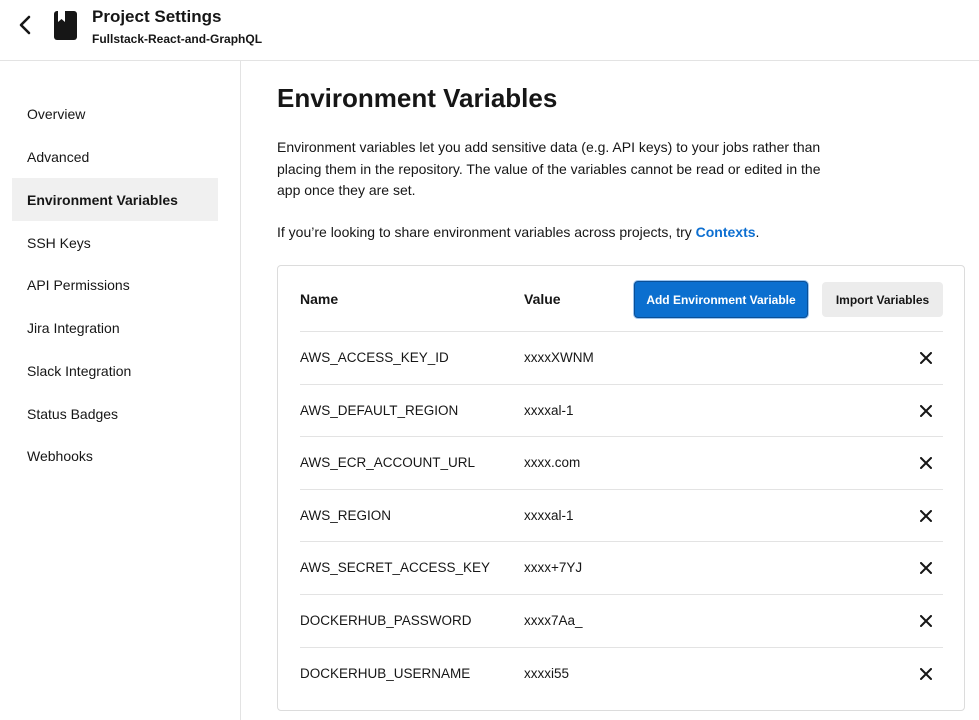 This screenshot has height=720, width=979. What do you see at coordinates (374, 357) in the screenshot?
I see `variable-name: AWS_ACCESS_KEY_ID` at bounding box center [374, 357].